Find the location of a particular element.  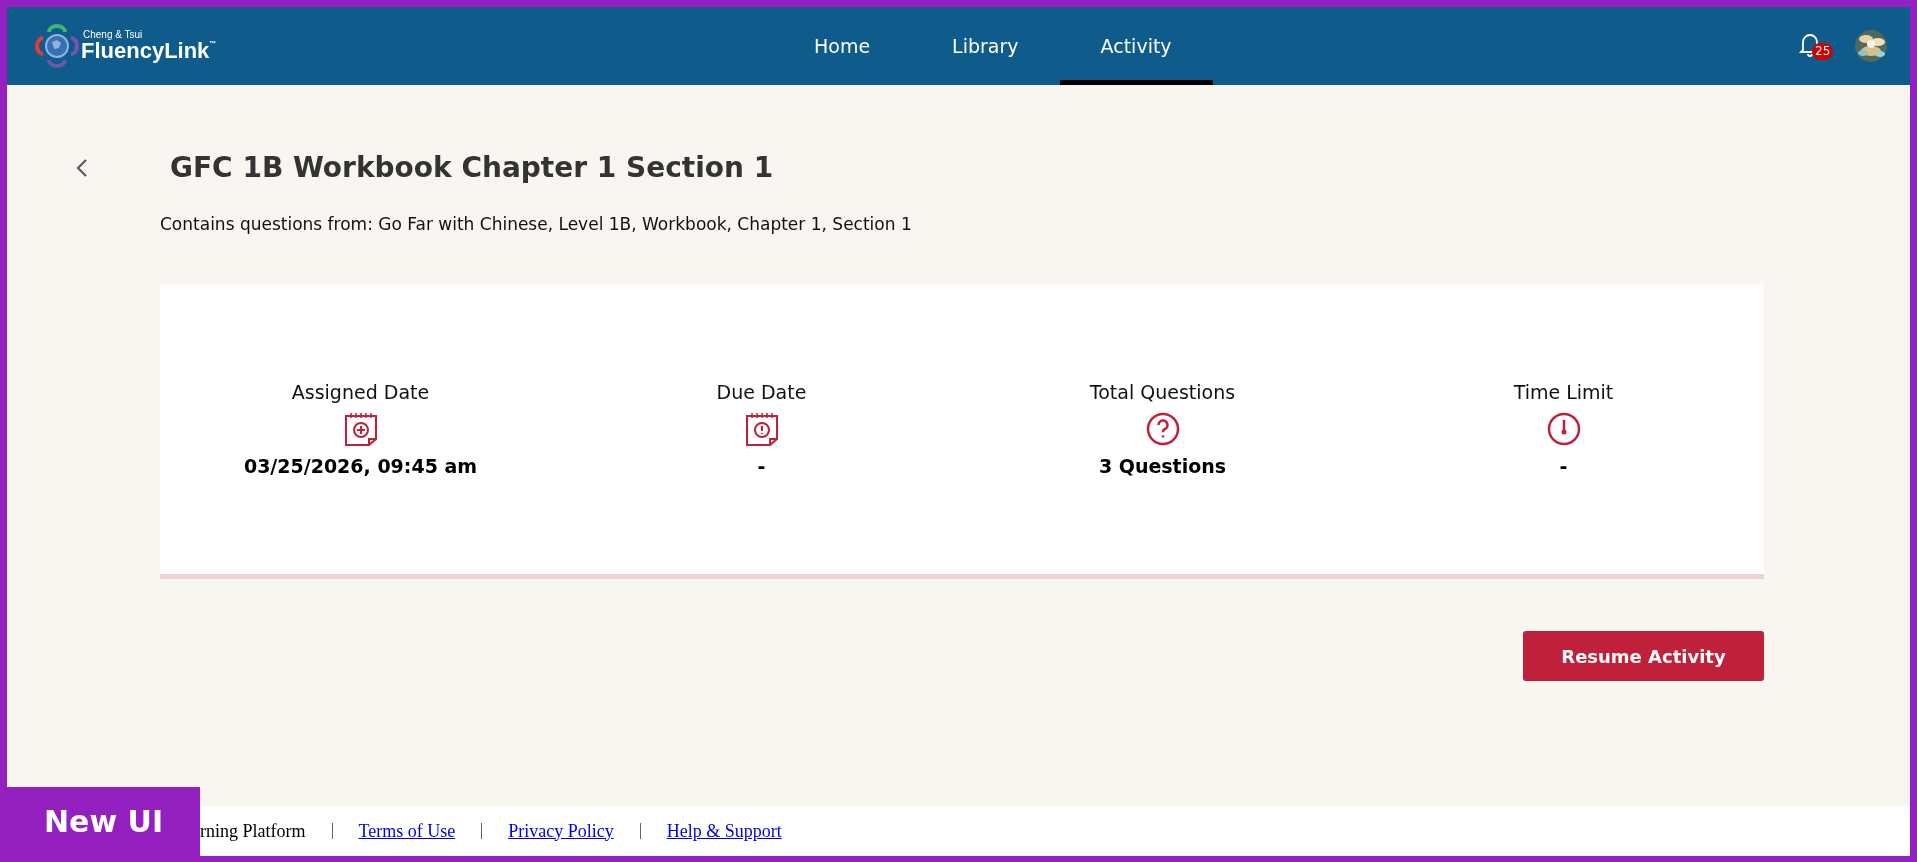

calendar-alert-icon is located at coordinates (761, 429).